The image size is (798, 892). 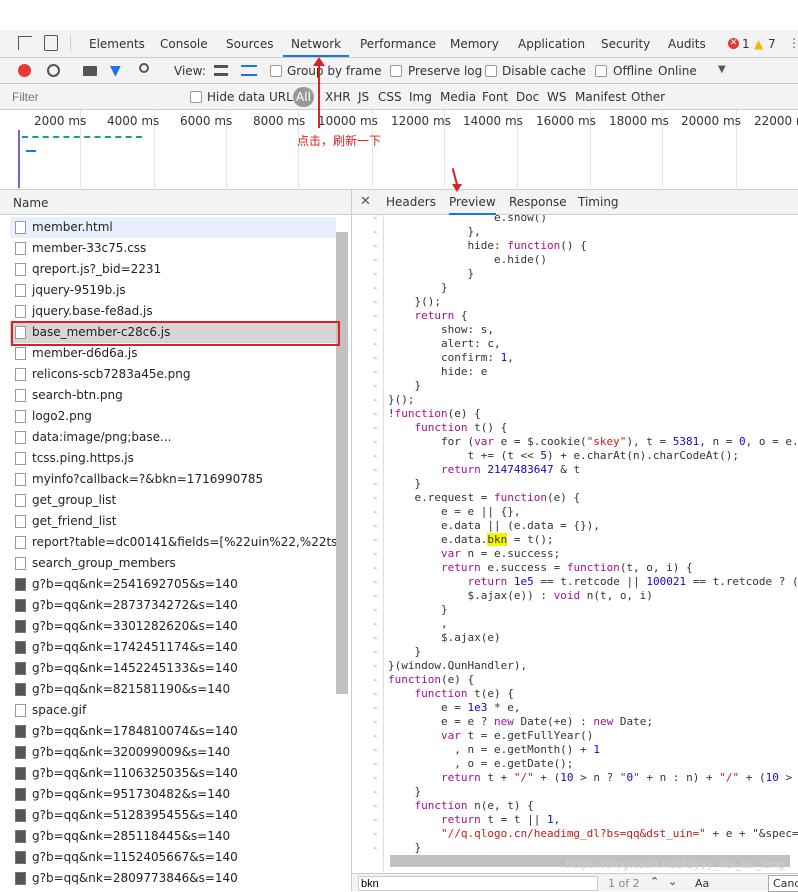 I want to click on waterfall-icon, so click(x=249, y=70).